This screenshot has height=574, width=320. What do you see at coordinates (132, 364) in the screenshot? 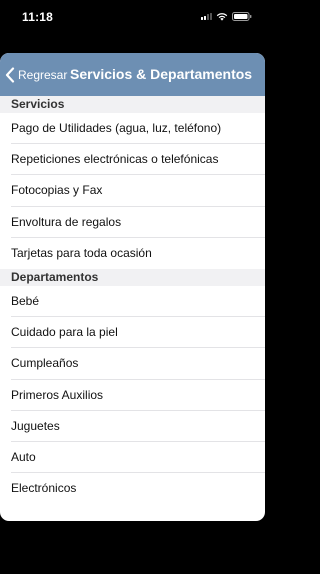
I see `list-item-cumpleanos: Cumpleaños` at bounding box center [132, 364].